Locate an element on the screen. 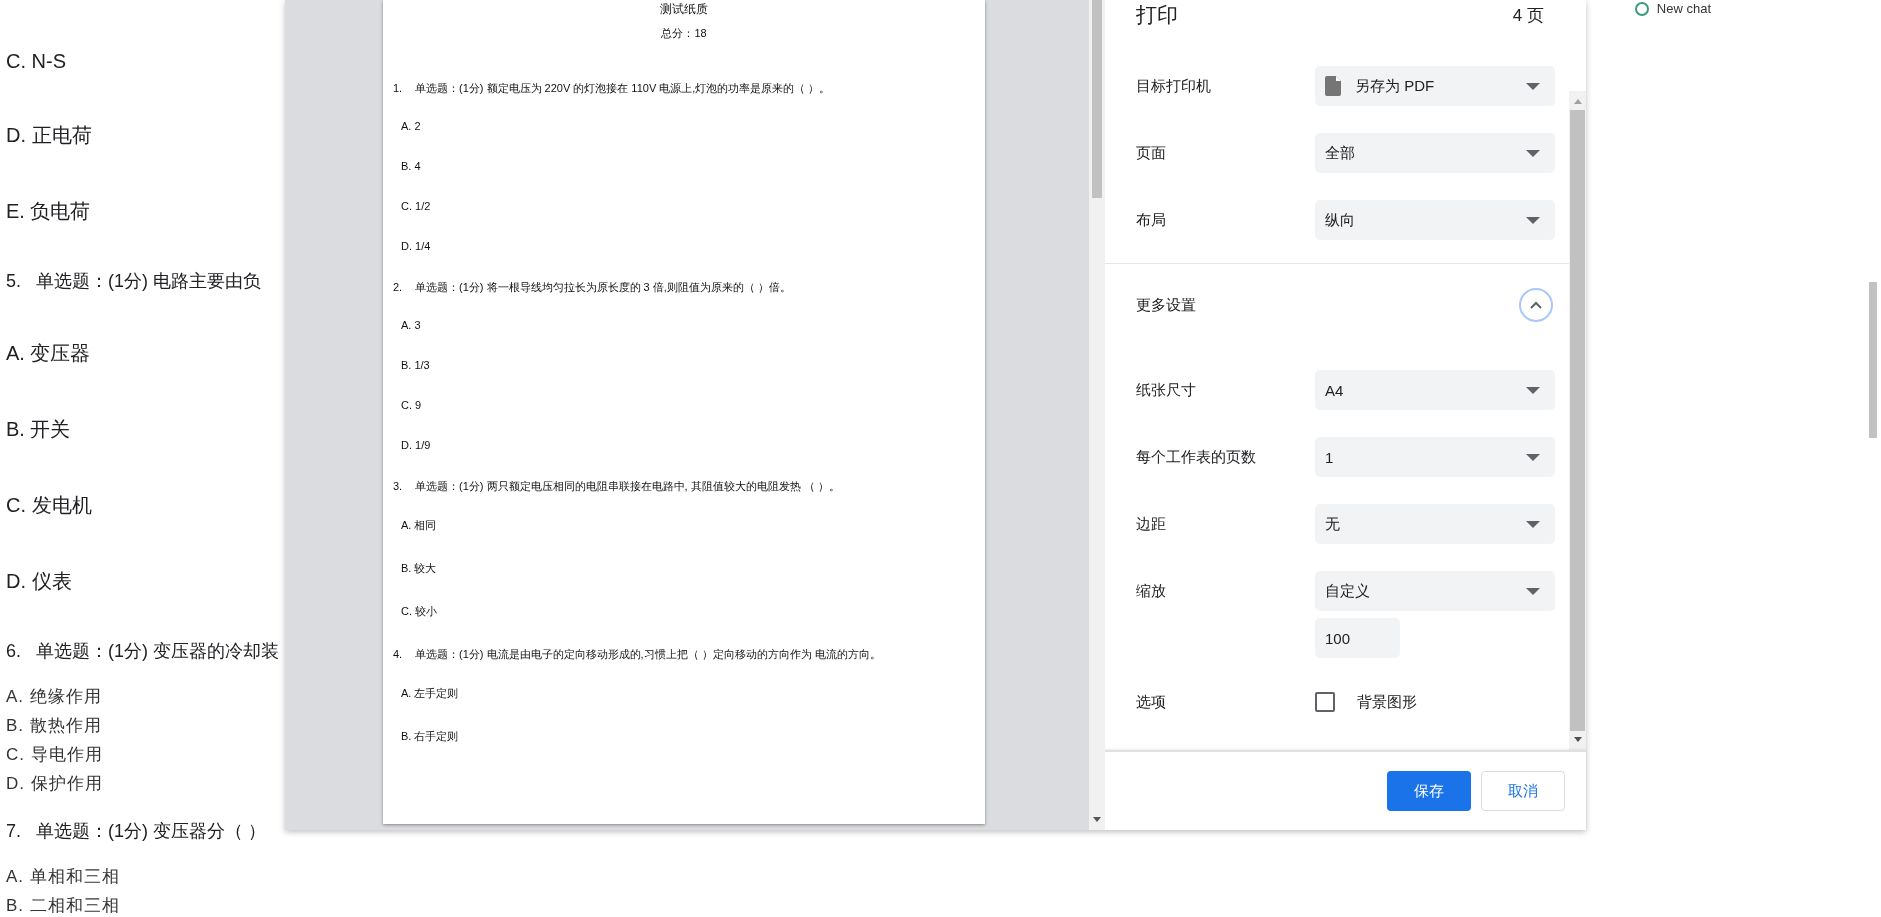 Image resolution: width=1881 pixels, height=917 pixels. collapse-button is located at coordinates (1536, 305).